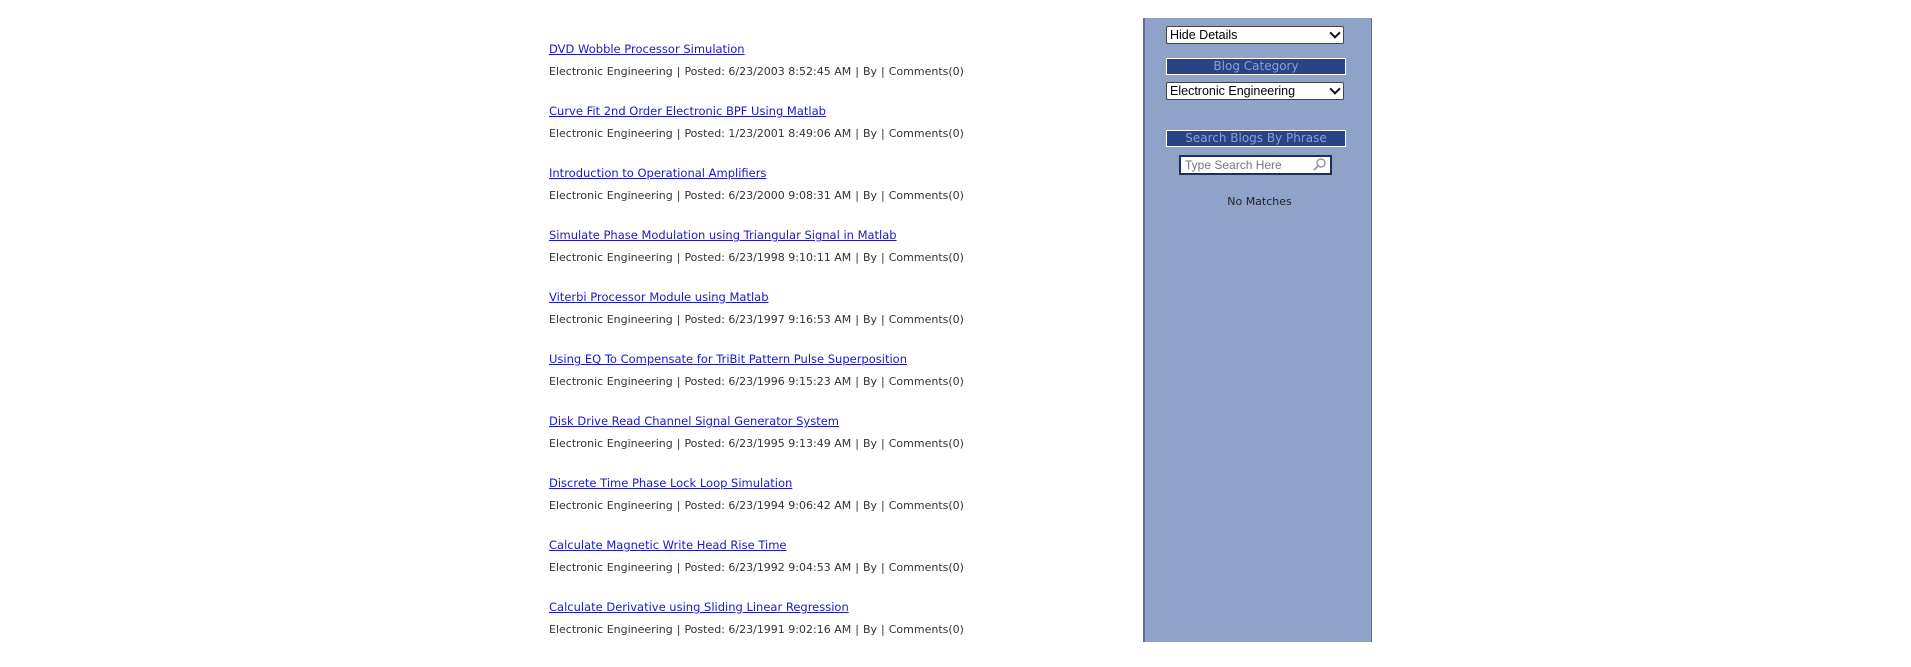  I want to click on category-select-value: Electronic Engineering, so click(1233, 91).